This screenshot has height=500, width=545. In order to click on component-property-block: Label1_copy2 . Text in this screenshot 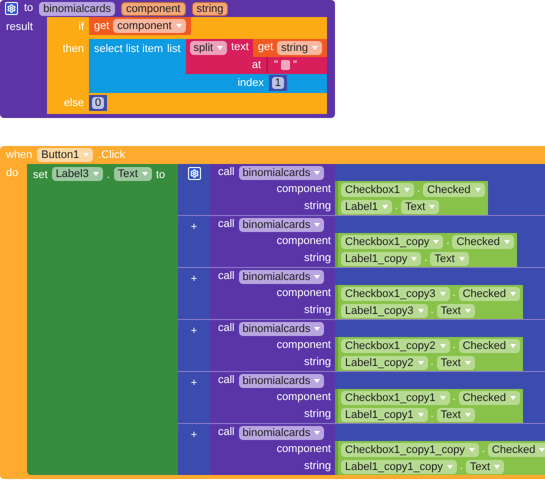, I will do `click(429, 362)`.